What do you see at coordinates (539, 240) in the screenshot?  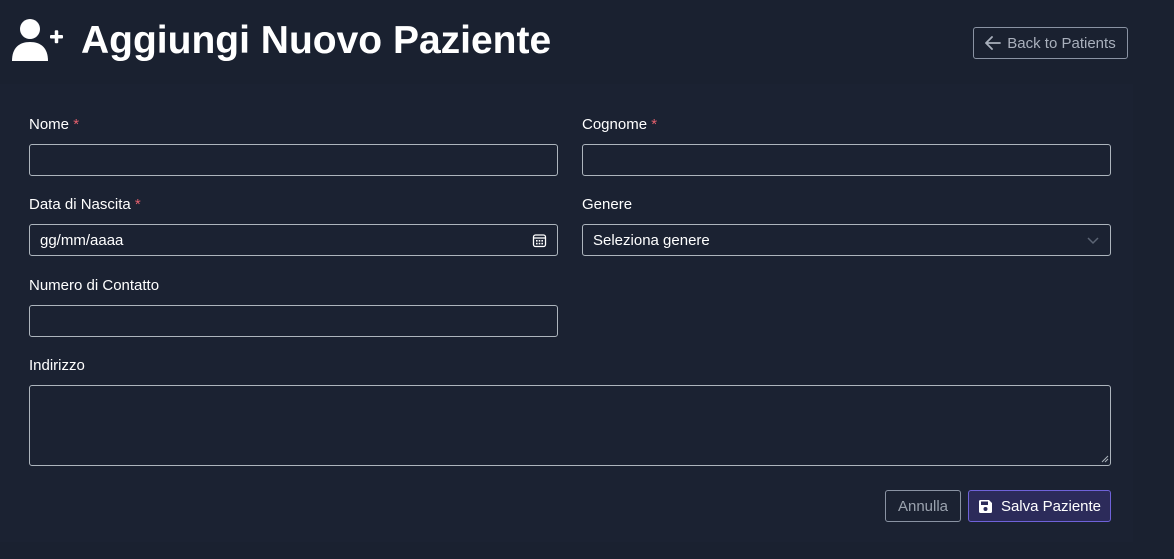 I see `calendar-icon` at bounding box center [539, 240].